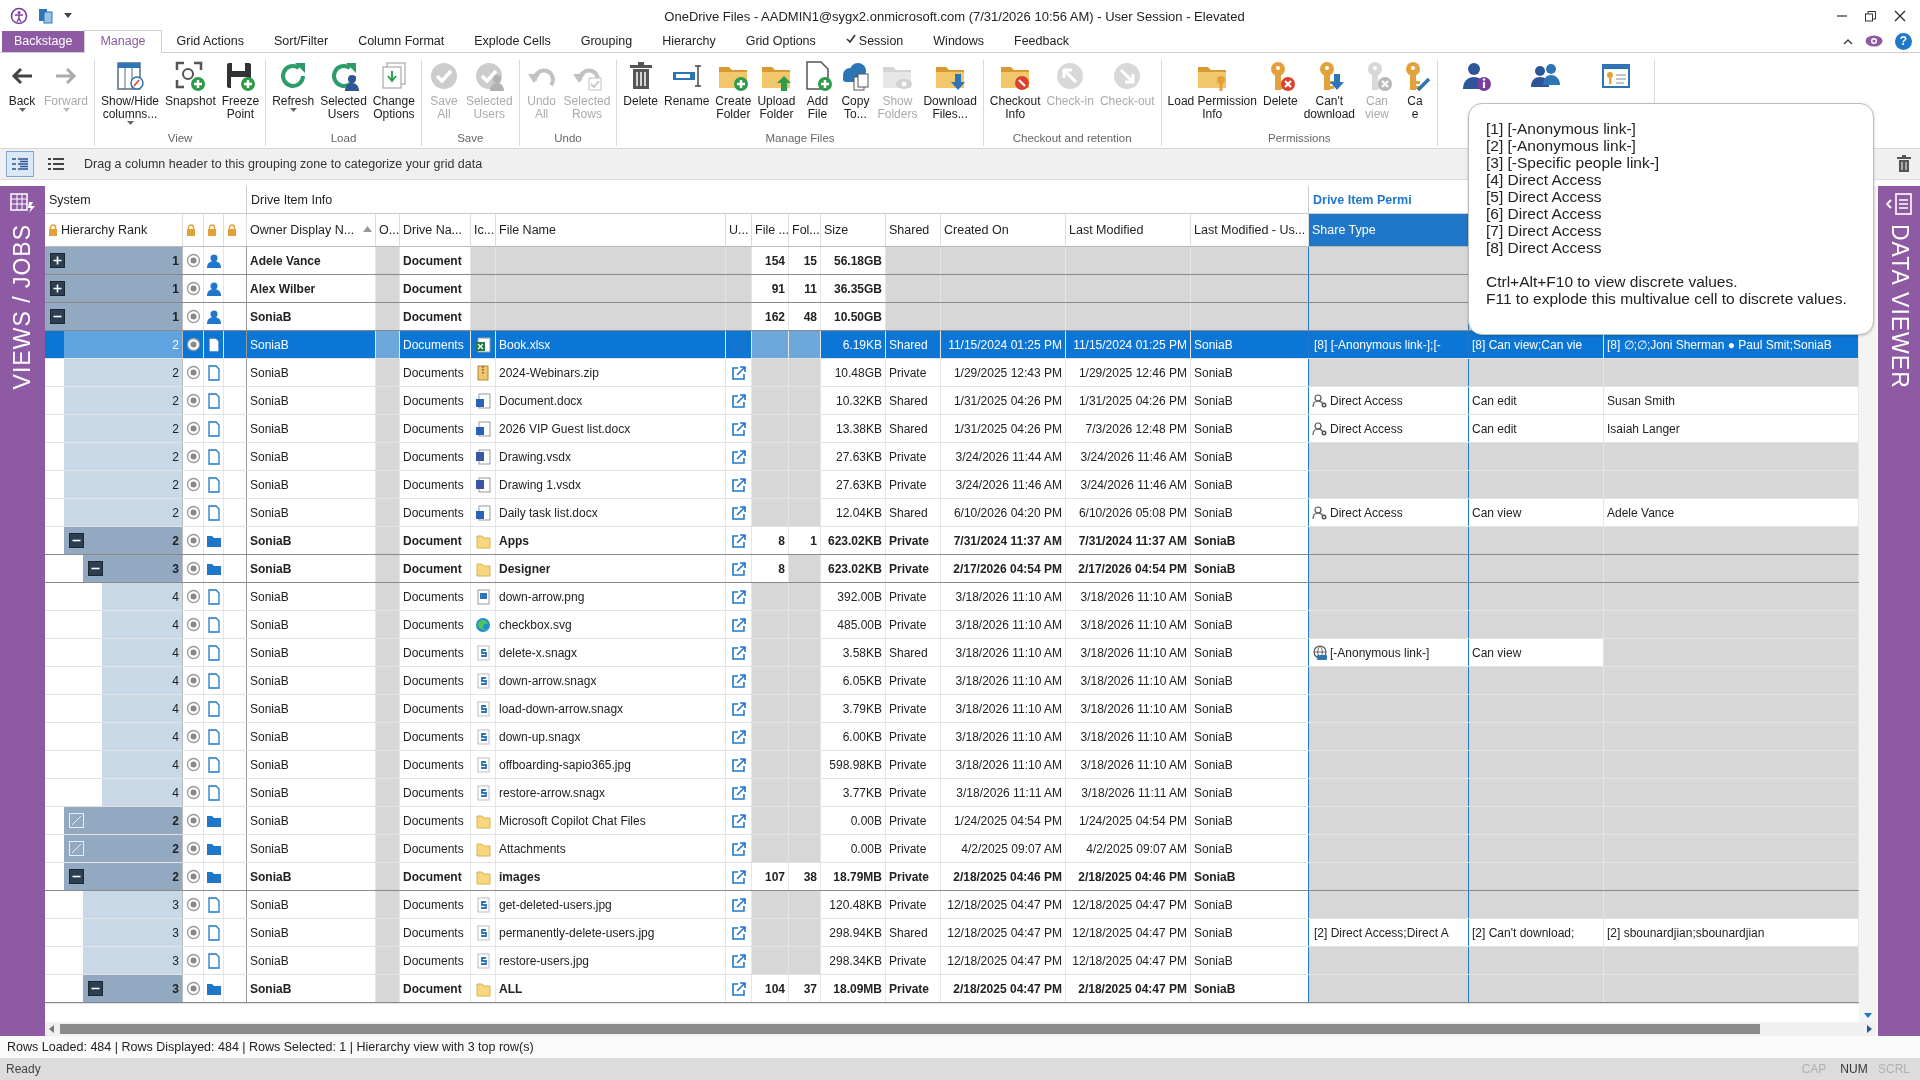  Describe the element at coordinates (952, 765) in the screenshot. I see `table-row: 4 SoniaB Documents offboarding-sapio365.jpg 598.98KB Private 3/18/2026 11:10 AM 3/18/2026 11:10 AM SoniaB` at that location.